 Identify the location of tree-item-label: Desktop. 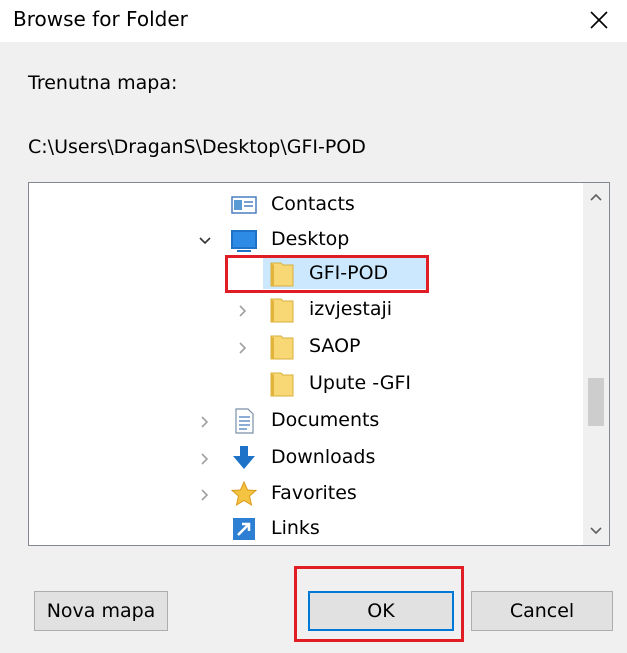
(310, 239).